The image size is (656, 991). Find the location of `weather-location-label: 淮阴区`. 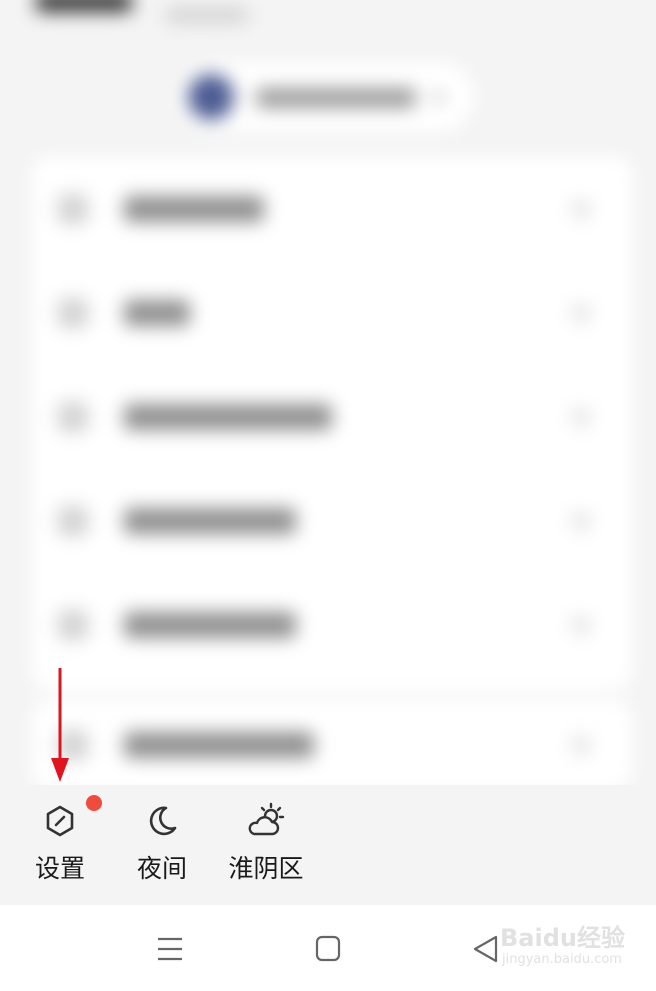

weather-location-label: 淮阴区 is located at coordinates (266, 868).